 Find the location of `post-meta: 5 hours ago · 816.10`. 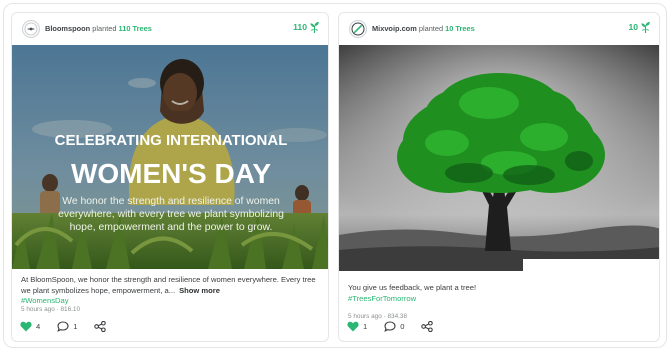

post-meta: 5 hours ago · 816.10 is located at coordinates (50, 309).